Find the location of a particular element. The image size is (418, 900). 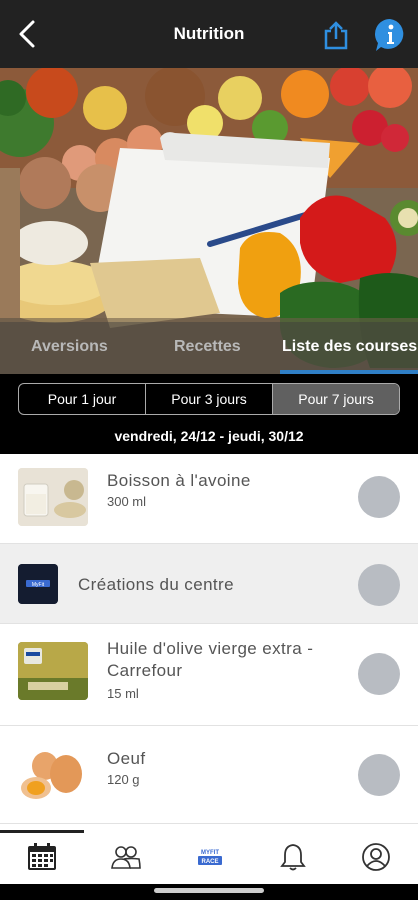

olive-oil-thumbnail is located at coordinates (53, 671).